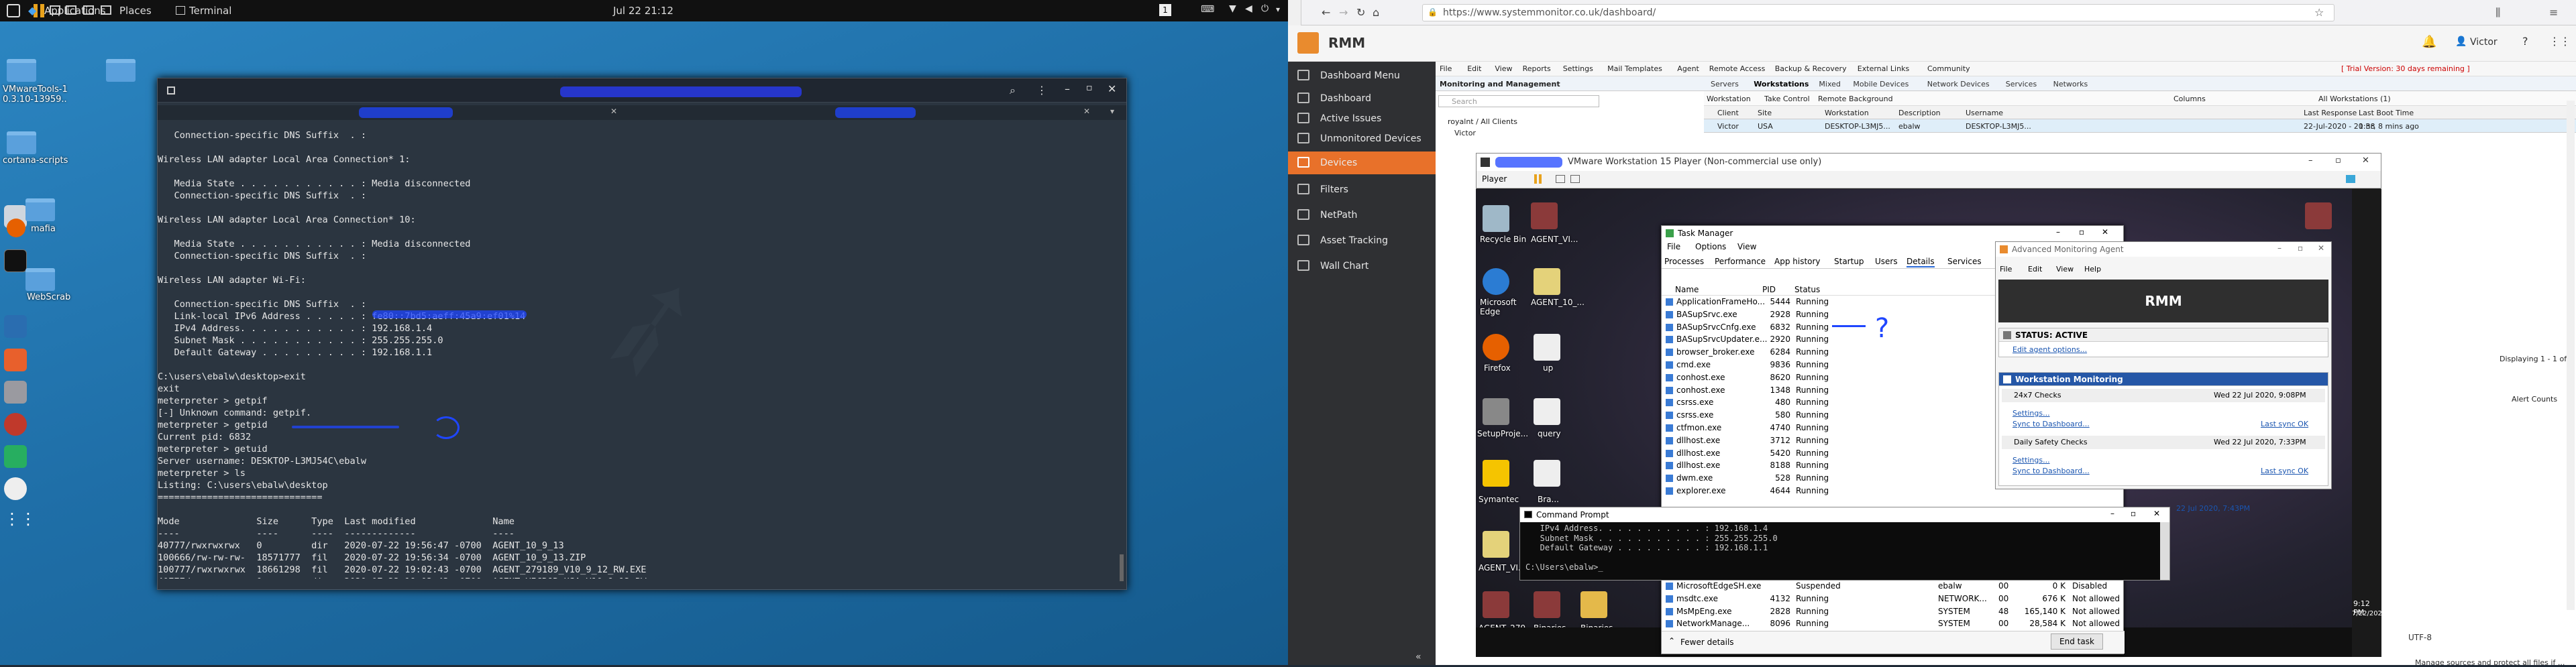 The width and height of the screenshot is (2576, 667). Describe the element at coordinates (1851, 453) in the screenshot. I see `tm-process-row: dllhost.exe 5420 Running` at that location.